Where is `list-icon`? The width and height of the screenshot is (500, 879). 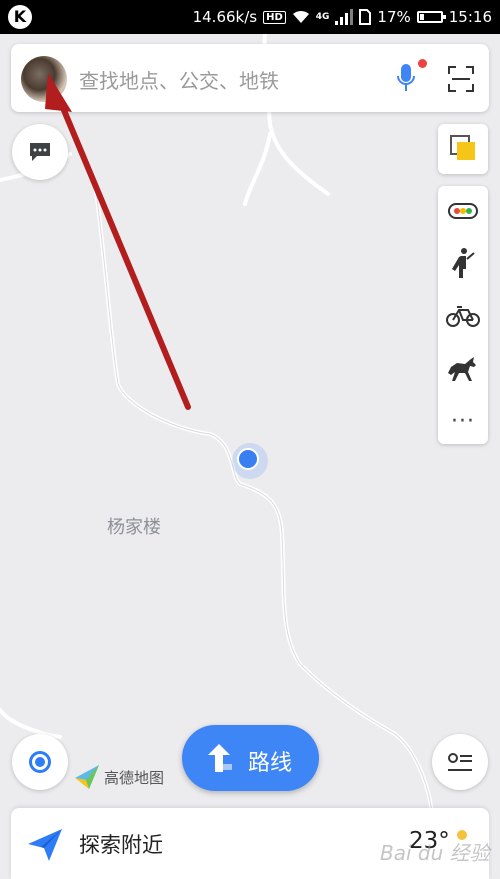 list-icon is located at coordinates (460, 762).